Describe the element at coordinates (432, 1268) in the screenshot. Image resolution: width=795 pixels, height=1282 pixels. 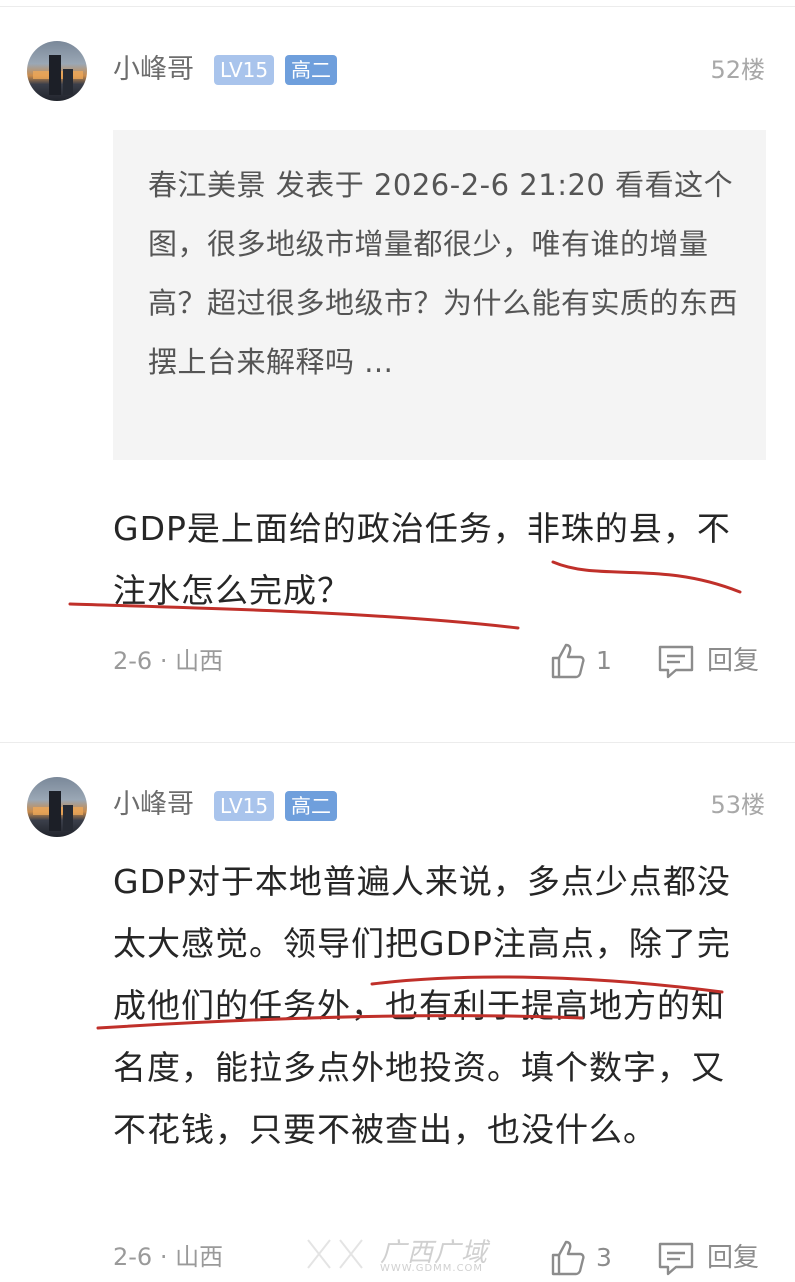
I see `watermark-url: WWW.GDMM.COM` at that location.